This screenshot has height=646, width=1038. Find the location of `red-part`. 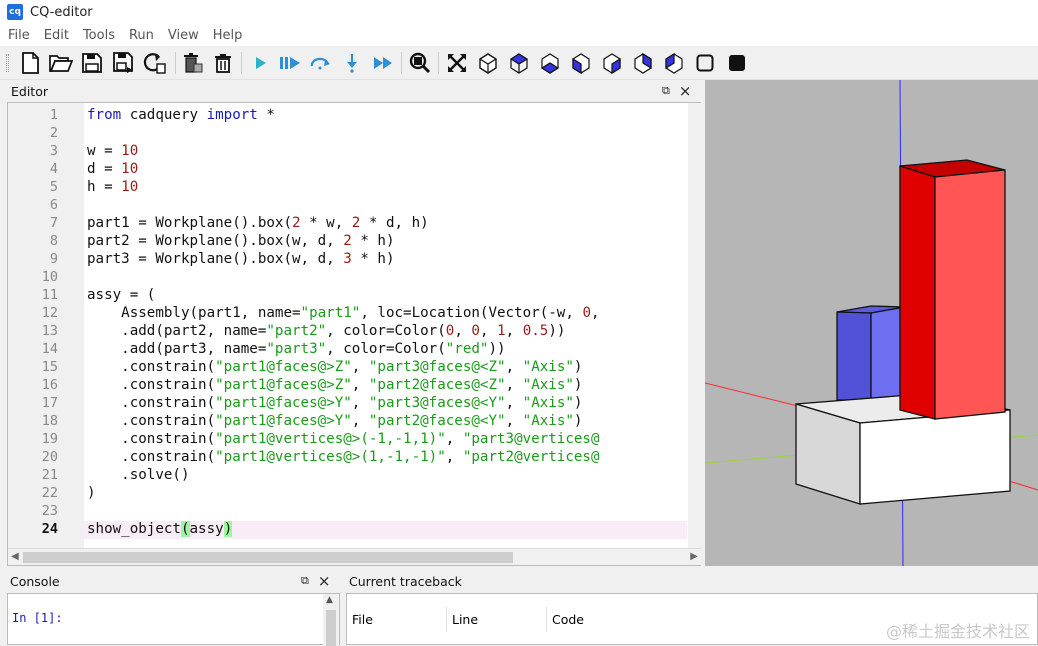

red-part is located at coordinates (952, 289).